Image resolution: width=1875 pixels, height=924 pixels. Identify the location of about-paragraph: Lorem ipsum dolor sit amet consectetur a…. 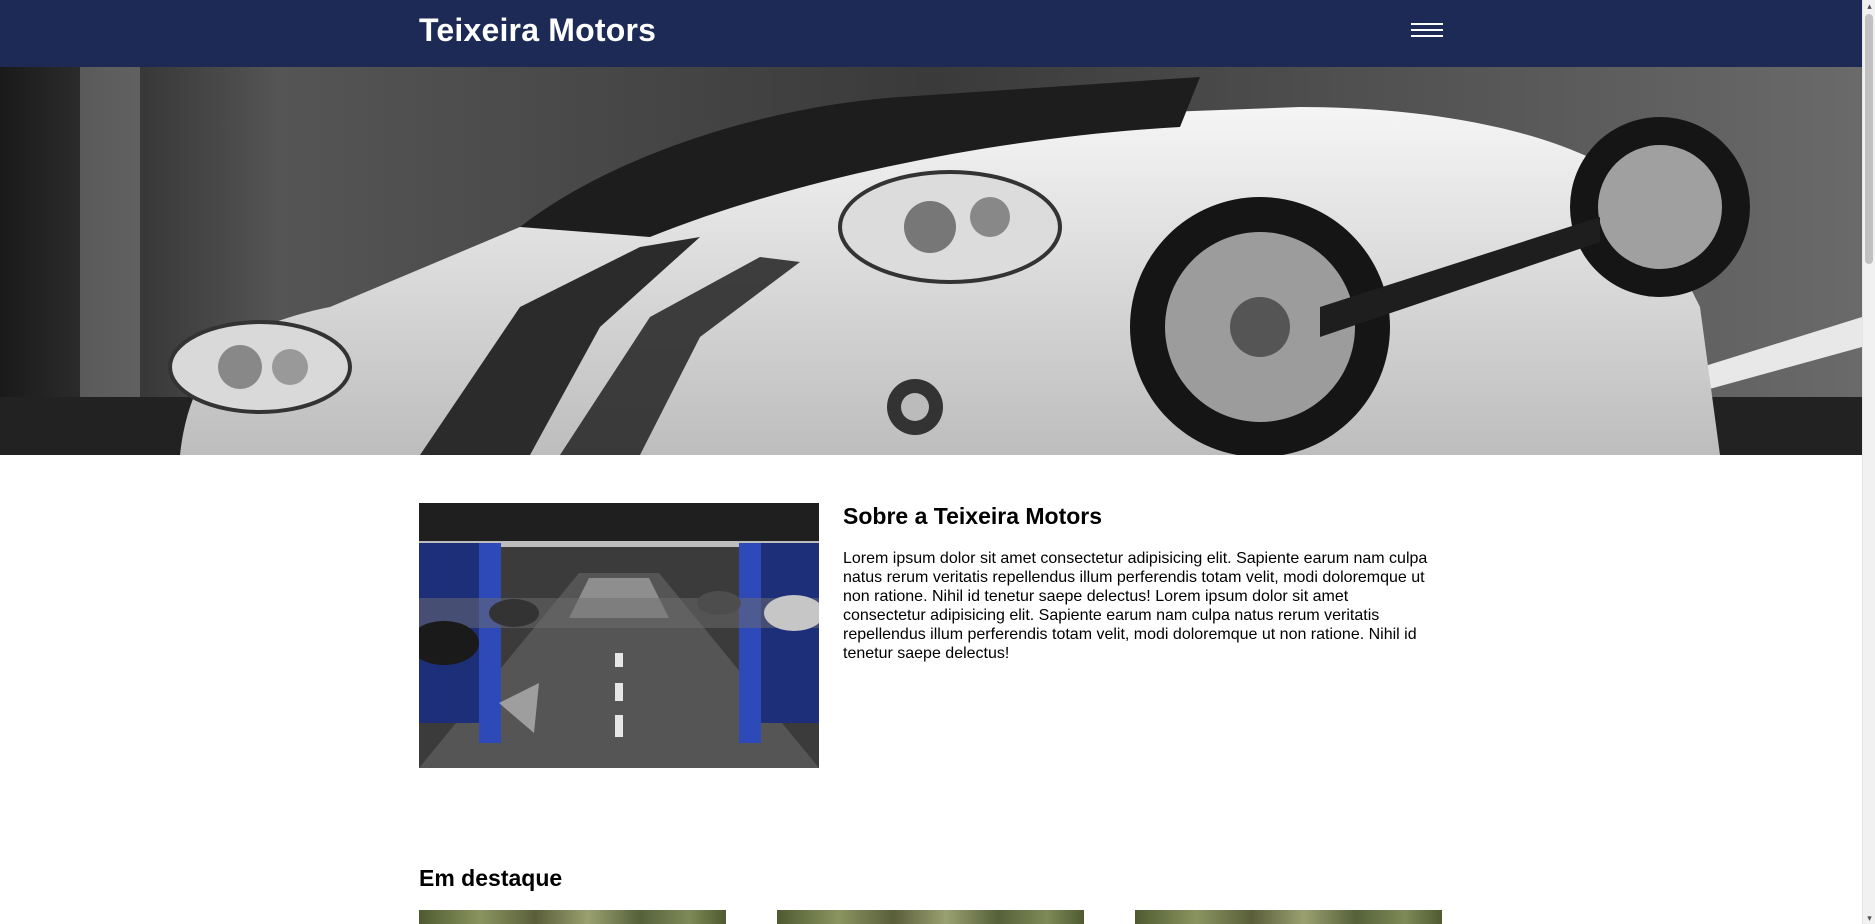
(1135, 606).